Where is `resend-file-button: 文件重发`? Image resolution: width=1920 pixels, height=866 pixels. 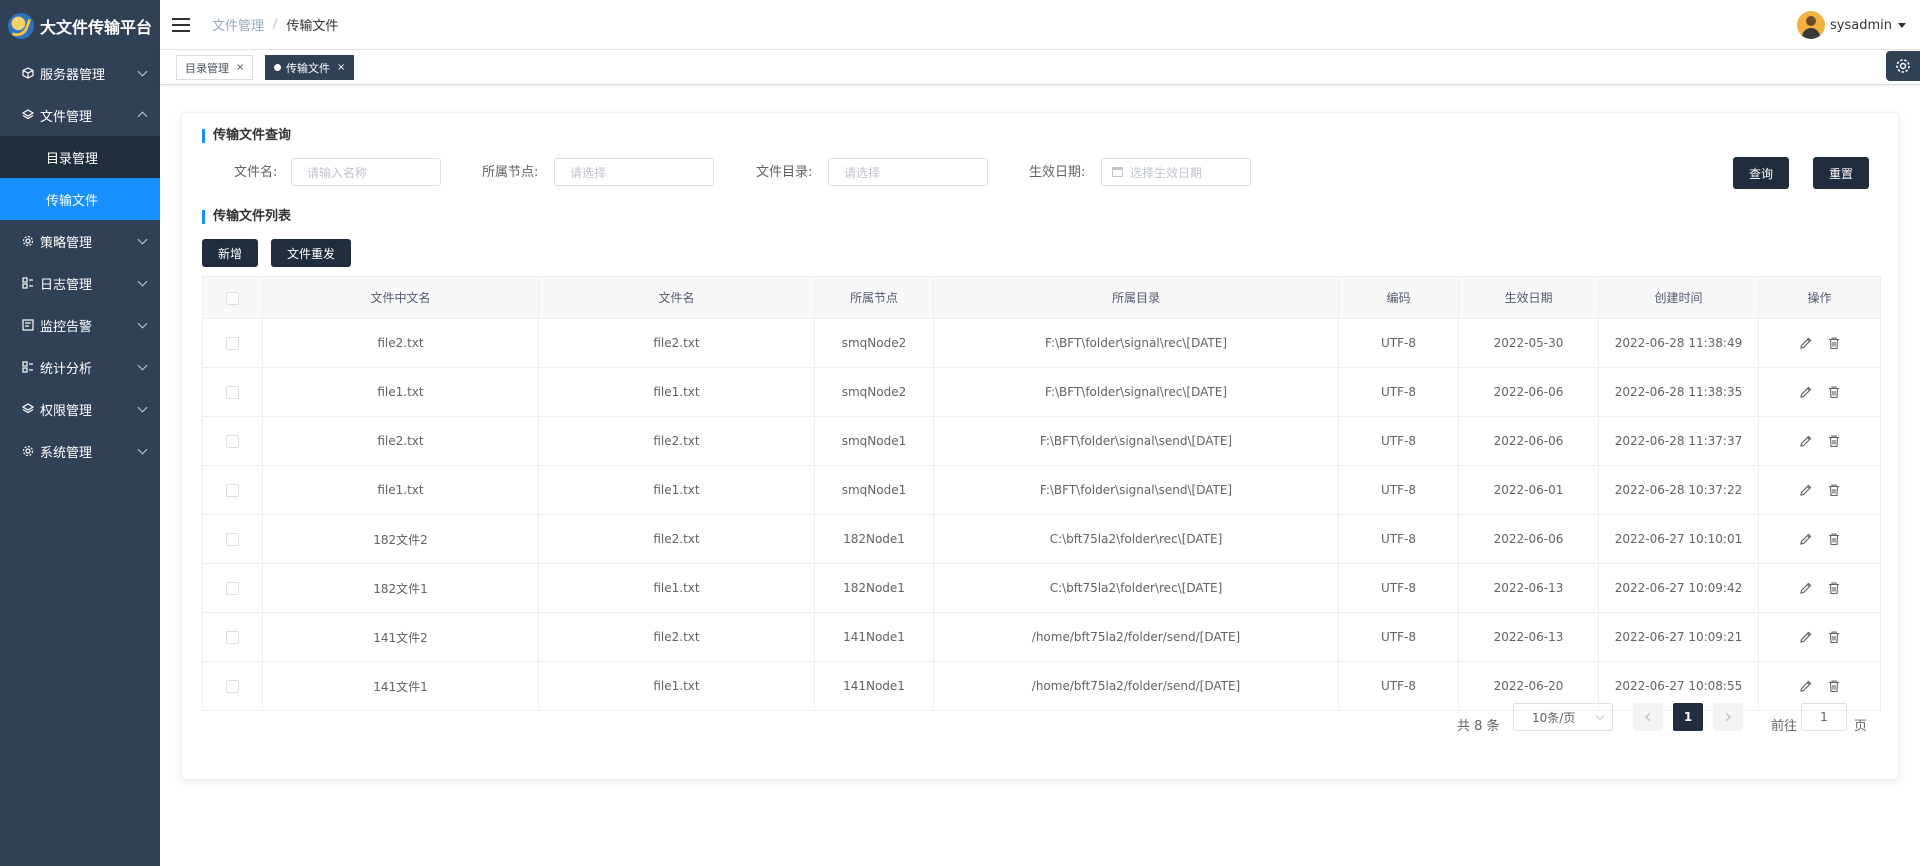
resend-file-button: 文件重发 is located at coordinates (311, 253).